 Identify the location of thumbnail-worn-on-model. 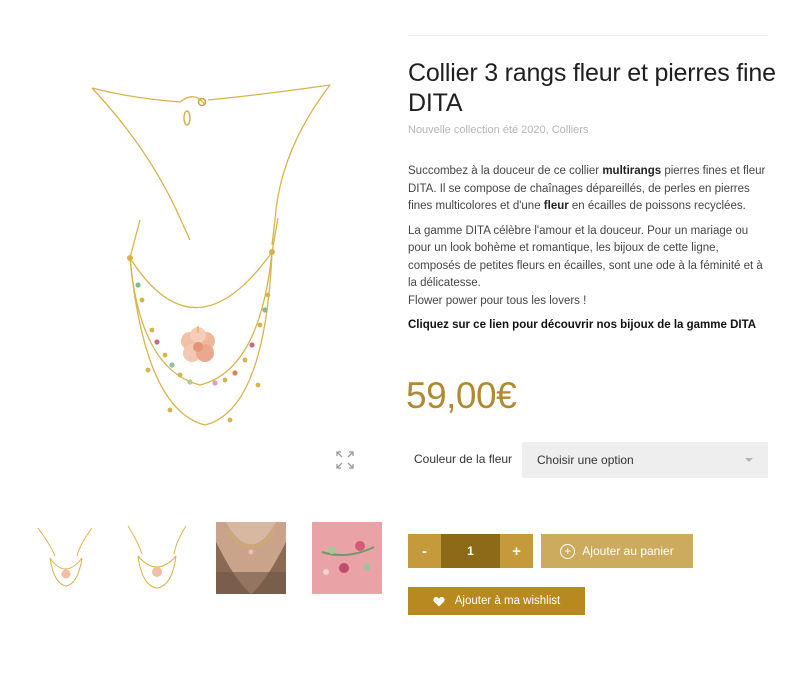
(251, 558).